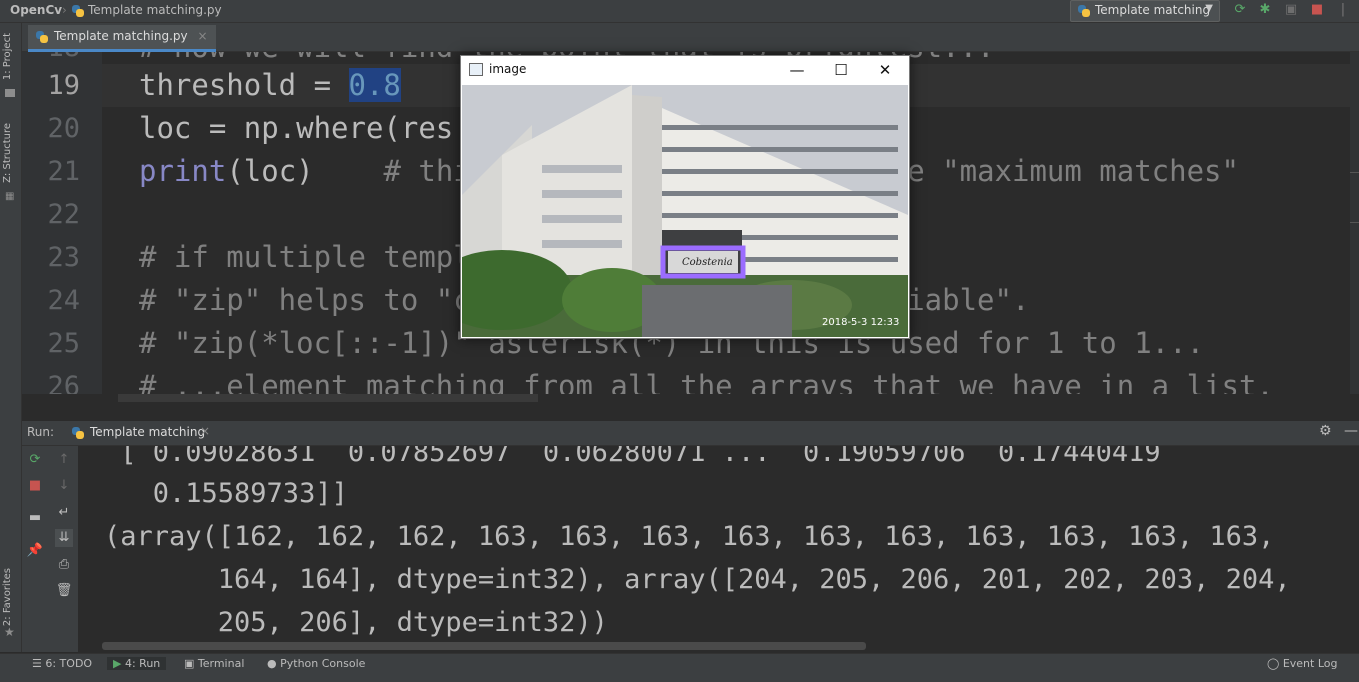 This screenshot has width=1359, height=682. I want to click on todo-tool-button: ☰ 6: TODO, so click(62, 663).